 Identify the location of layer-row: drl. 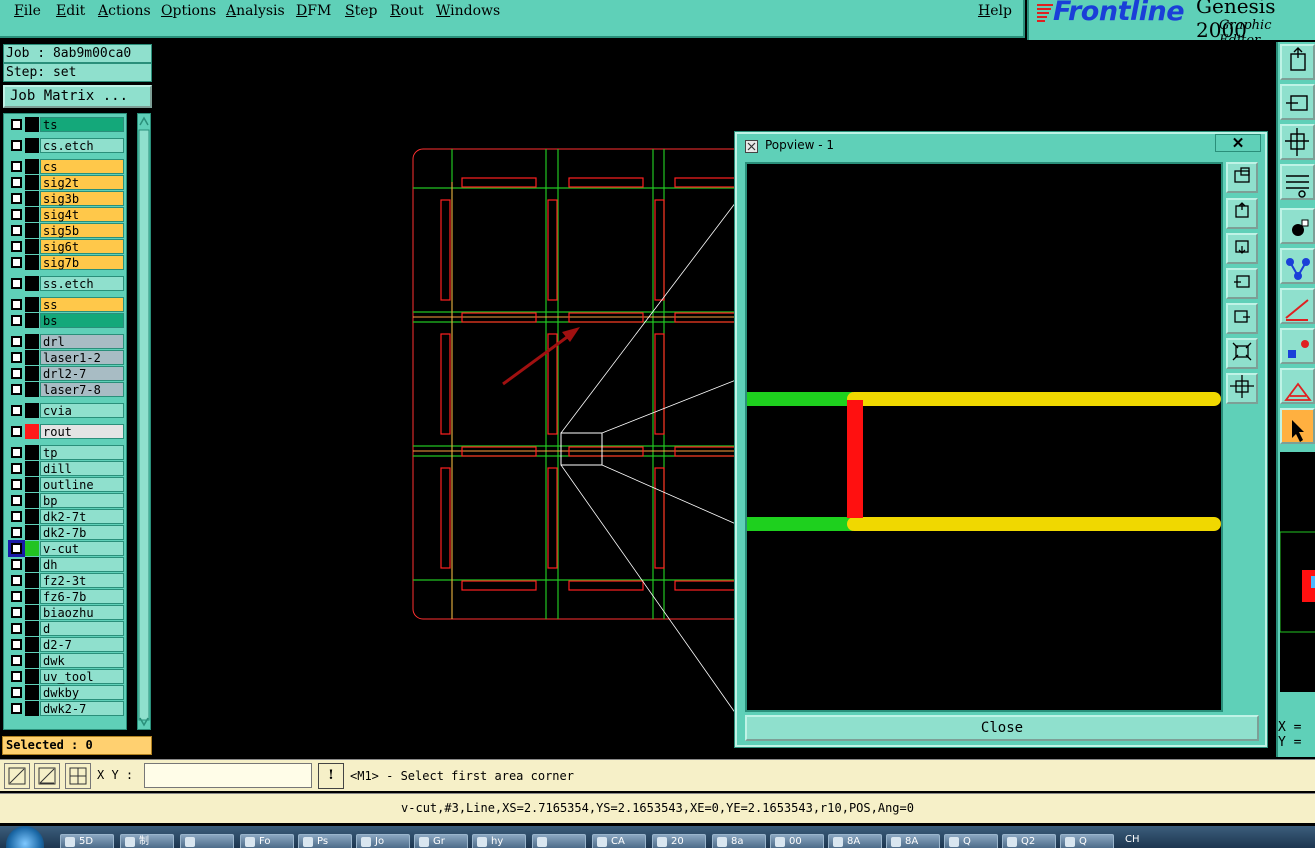
(65, 341).